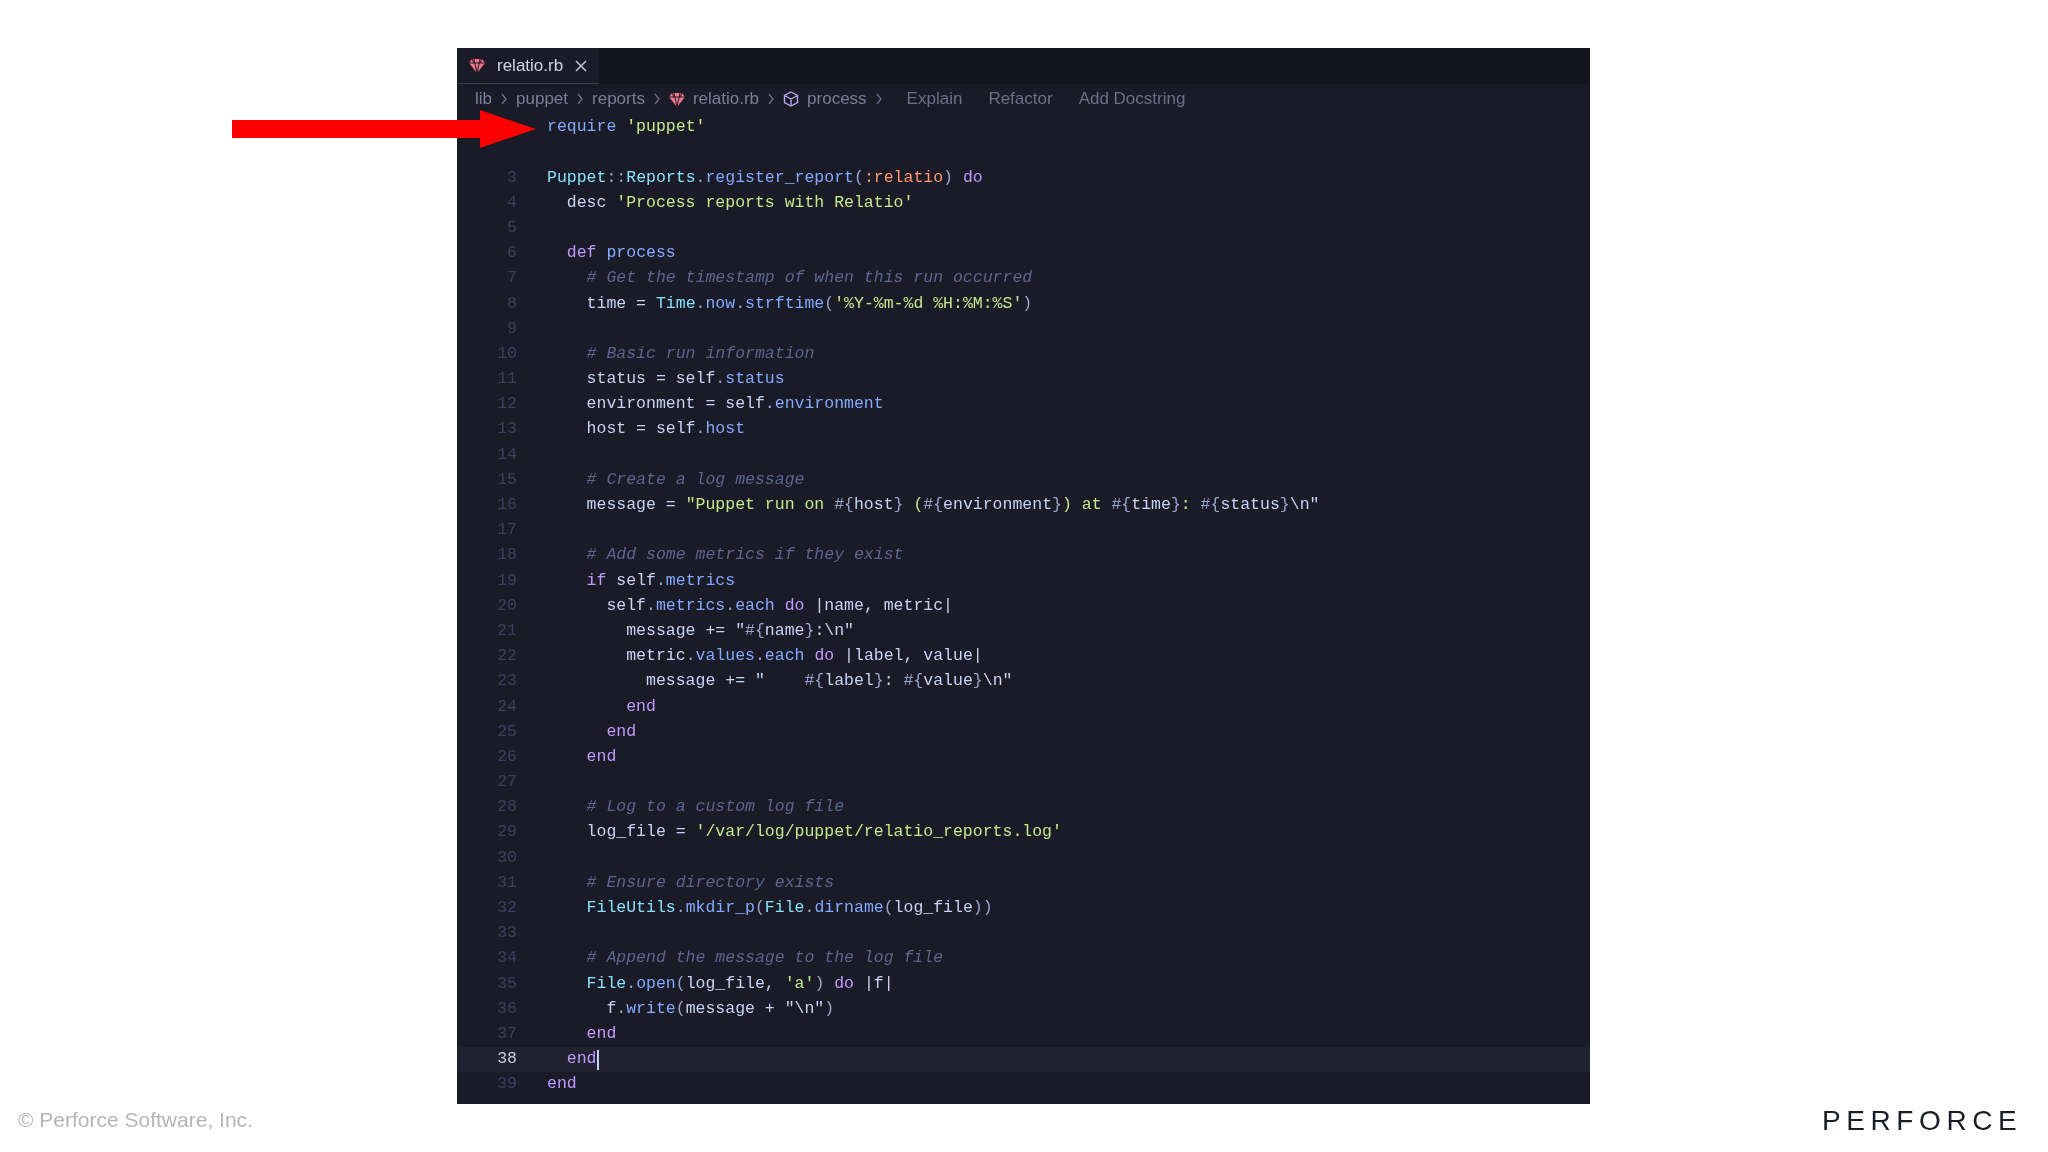 Image resolution: width=2048 pixels, height=1152 pixels. I want to click on code-line: if self.metrics, so click(660, 580).